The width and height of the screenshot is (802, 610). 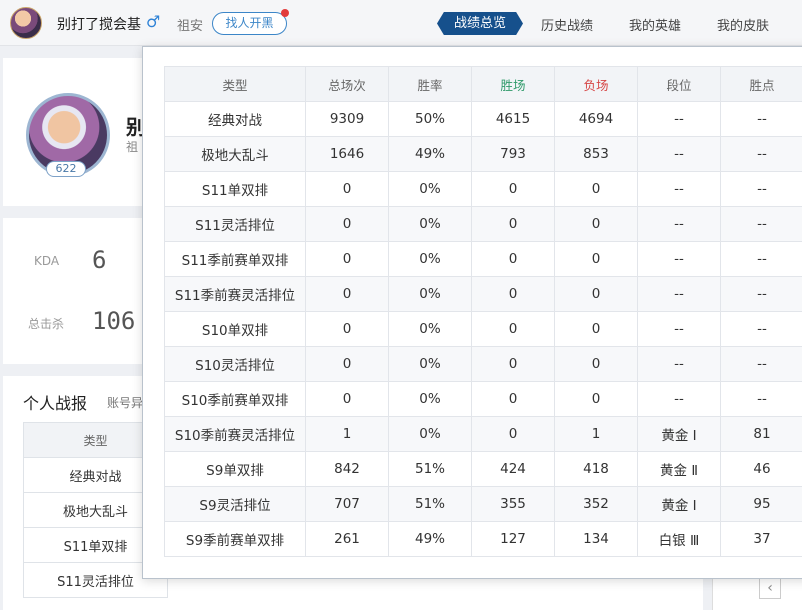 I want to click on table-cell: 95, so click(x=761, y=504).